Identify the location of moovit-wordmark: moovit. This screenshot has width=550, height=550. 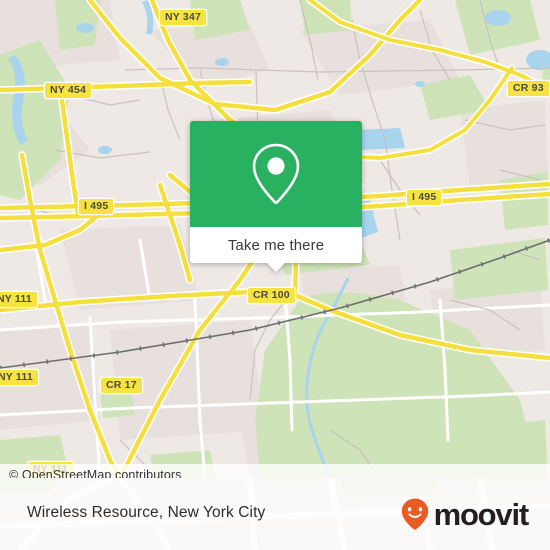
(481, 514).